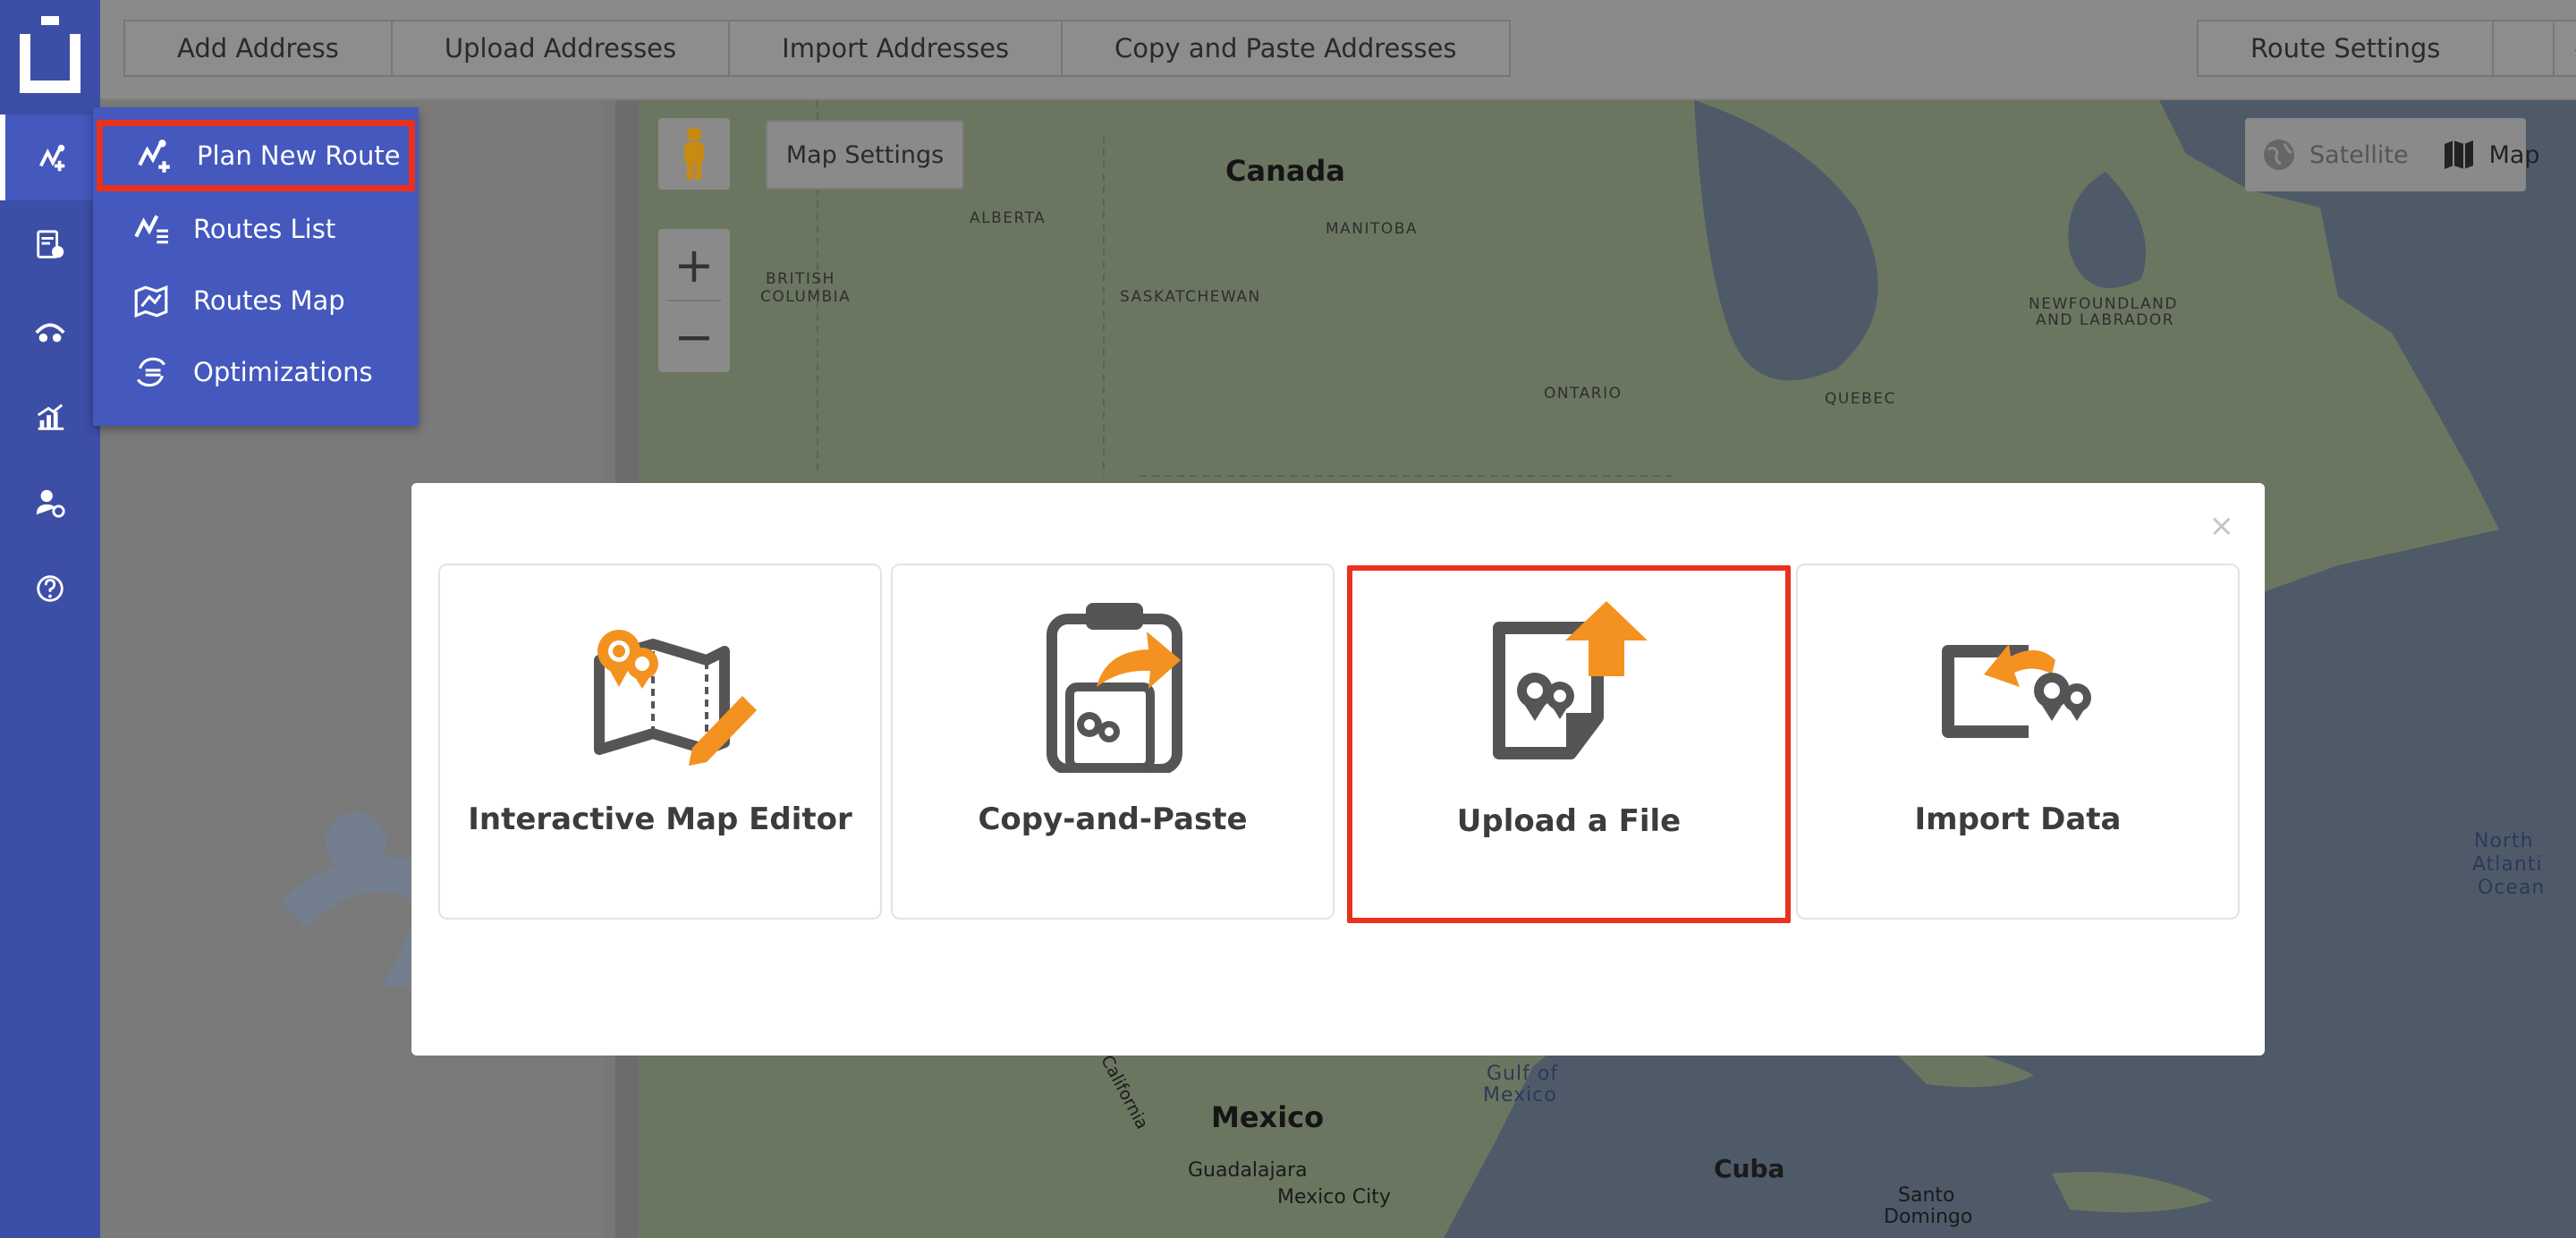 Image resolution: width=2576 pixels, height=1238 pixels. What do you see at coordinates (1008, 218) in the screenshot?
I see `map-label-alberta: ALBERTA` at bounding box center [1008, 218].